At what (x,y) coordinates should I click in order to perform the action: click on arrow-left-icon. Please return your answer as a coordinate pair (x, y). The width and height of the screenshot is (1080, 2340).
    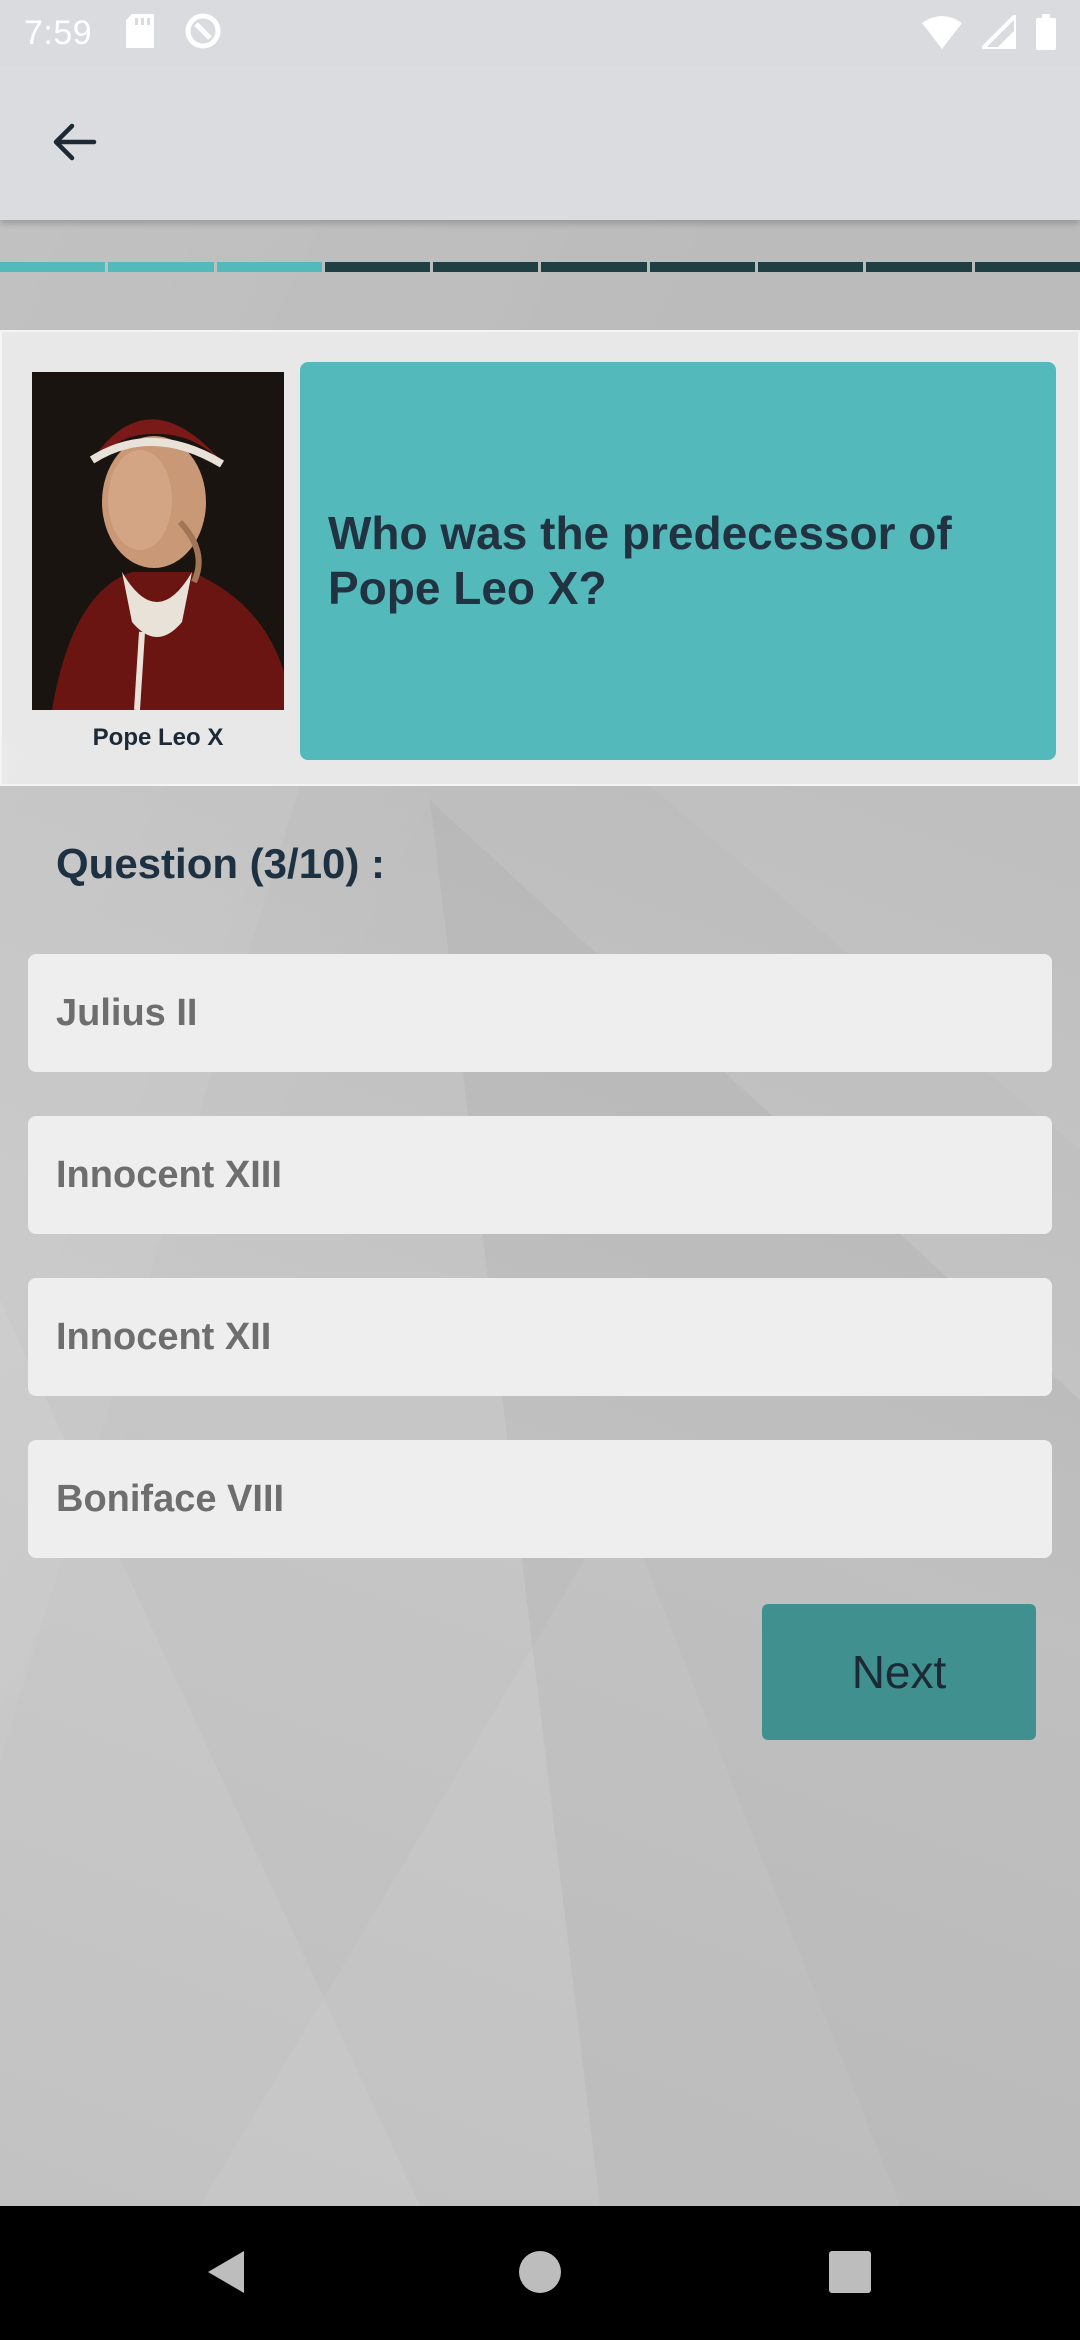
    Looking at the image, I should click on (74, 144).